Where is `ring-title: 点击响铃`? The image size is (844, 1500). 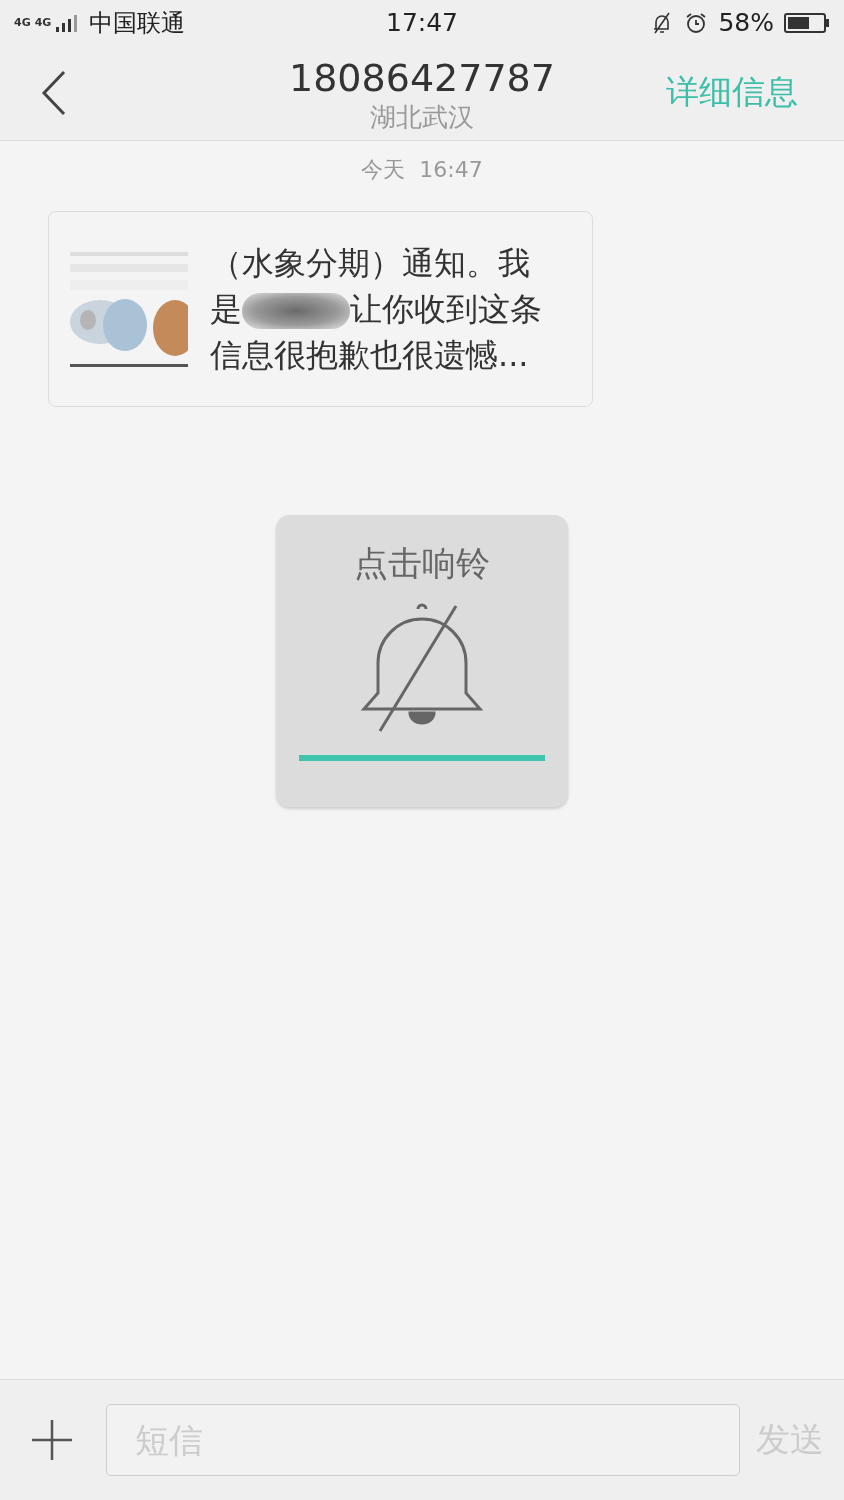
ring-title: 点击响铃 is located at coordinates (422, 563).